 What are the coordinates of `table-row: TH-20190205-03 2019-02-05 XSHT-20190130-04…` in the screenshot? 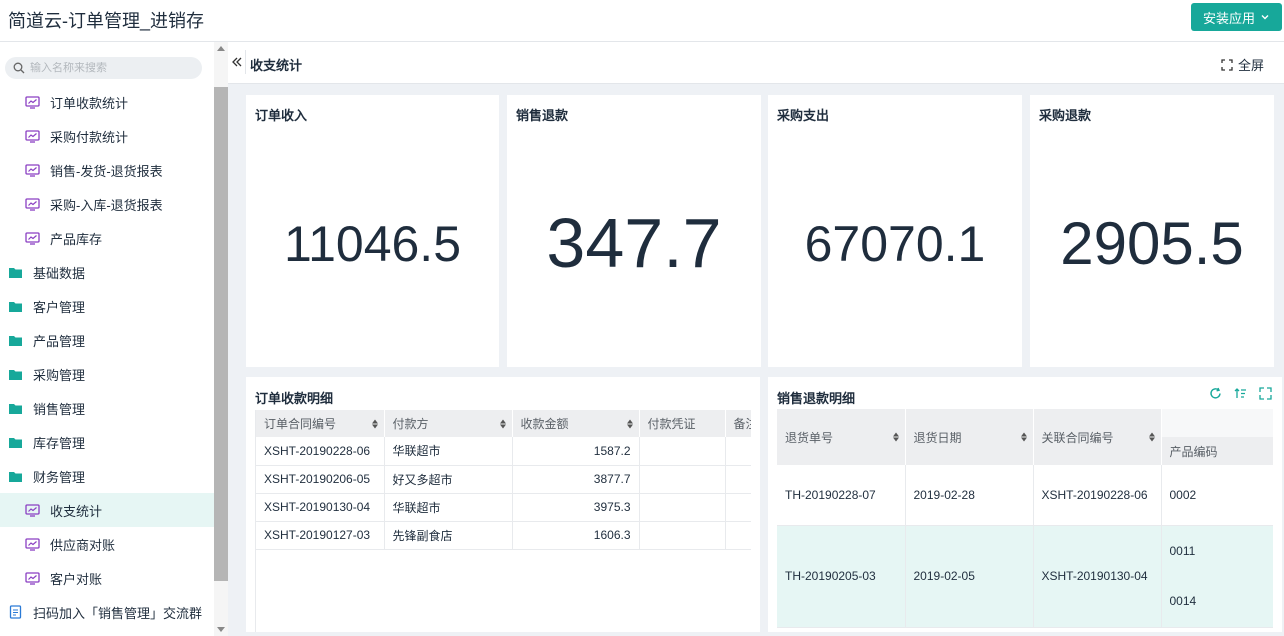 It's located at (1025, 576).